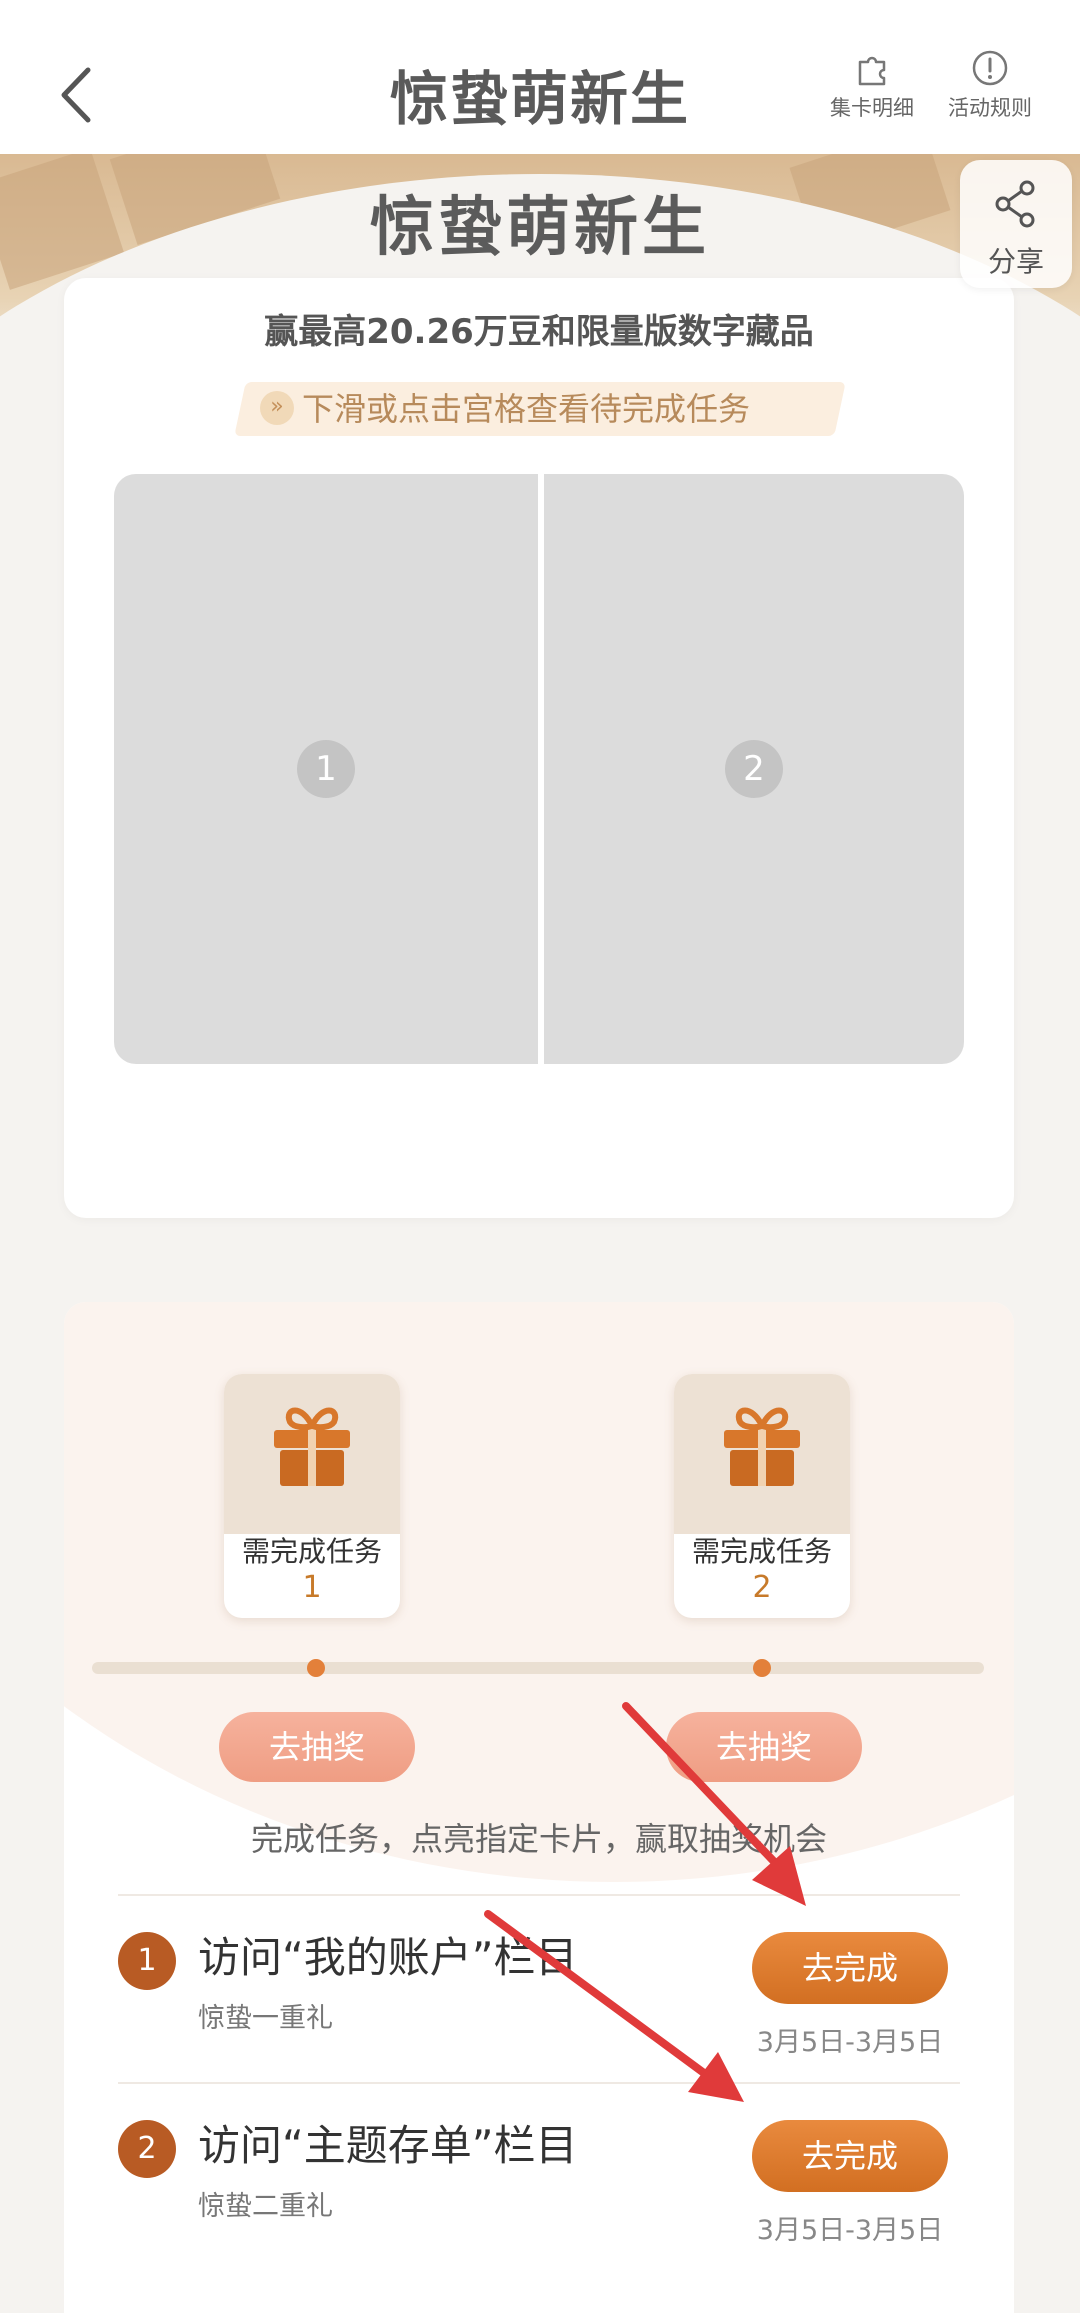  Describe the element at coordinates (1015, 204) in the screenshot. I see `share-icon` at that location.